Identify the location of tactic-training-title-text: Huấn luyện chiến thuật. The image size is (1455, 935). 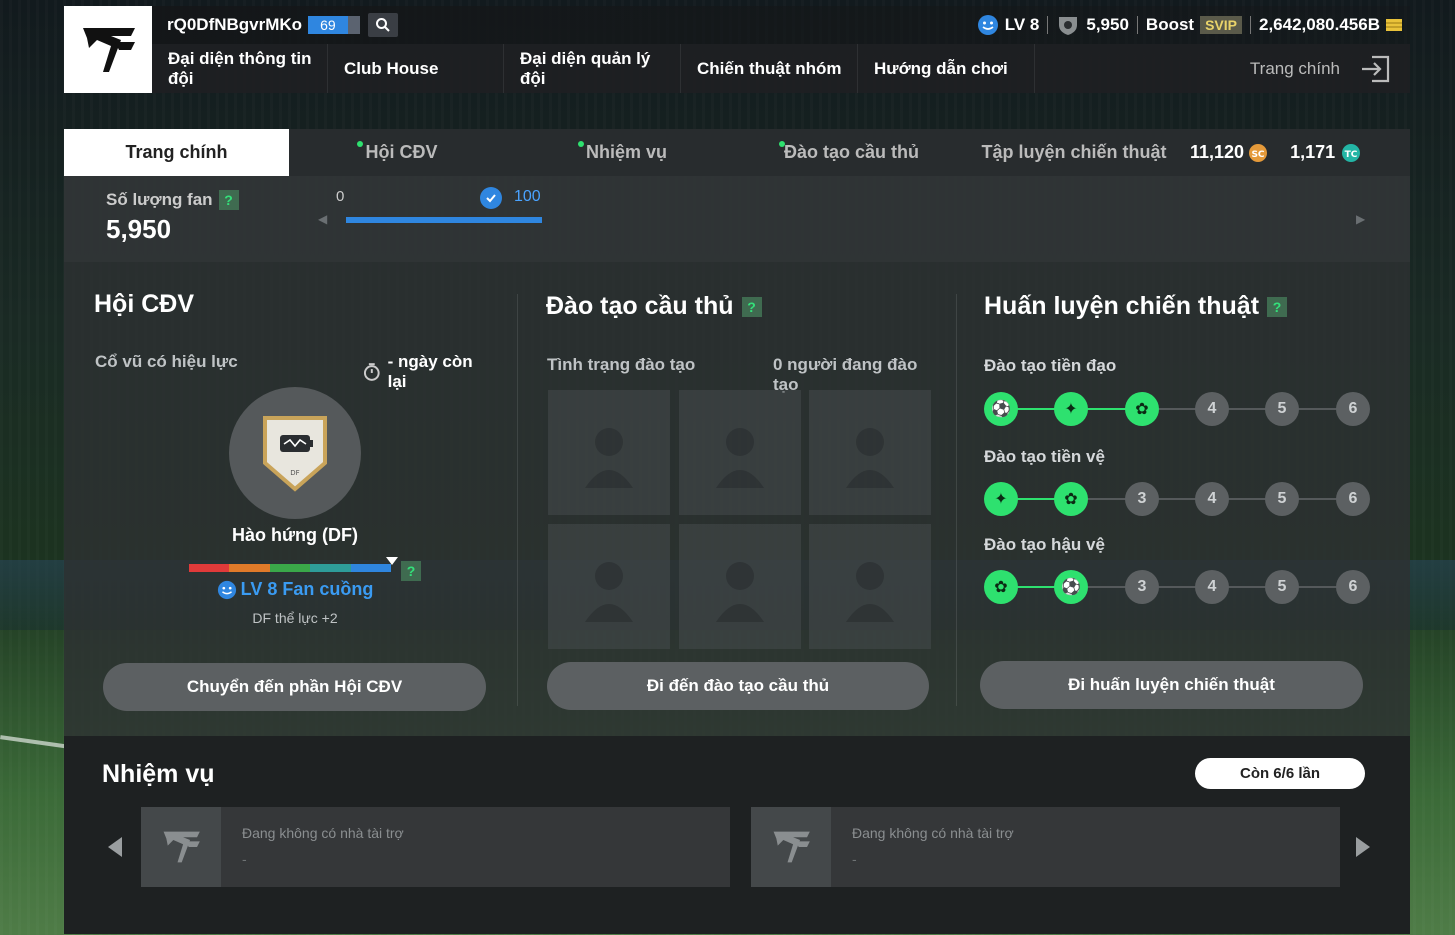
(1122, 306).